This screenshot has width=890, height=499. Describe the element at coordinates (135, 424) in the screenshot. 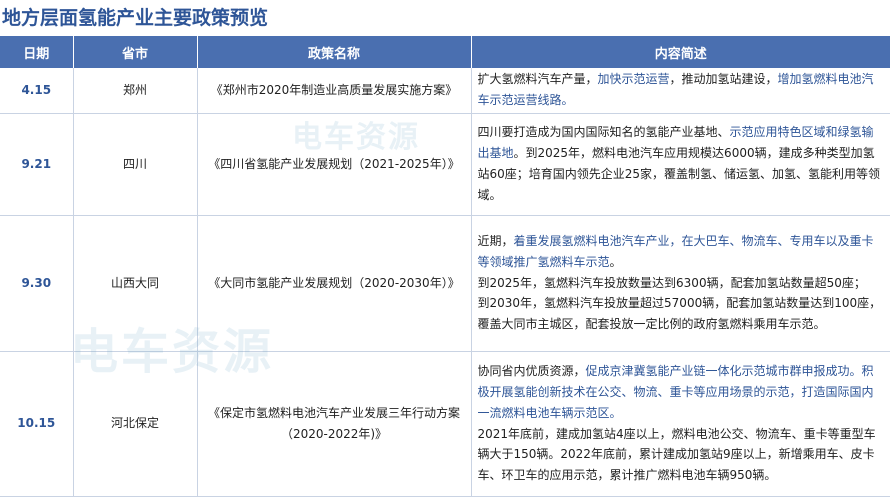

I see `row-city: 河北保定` at that location.